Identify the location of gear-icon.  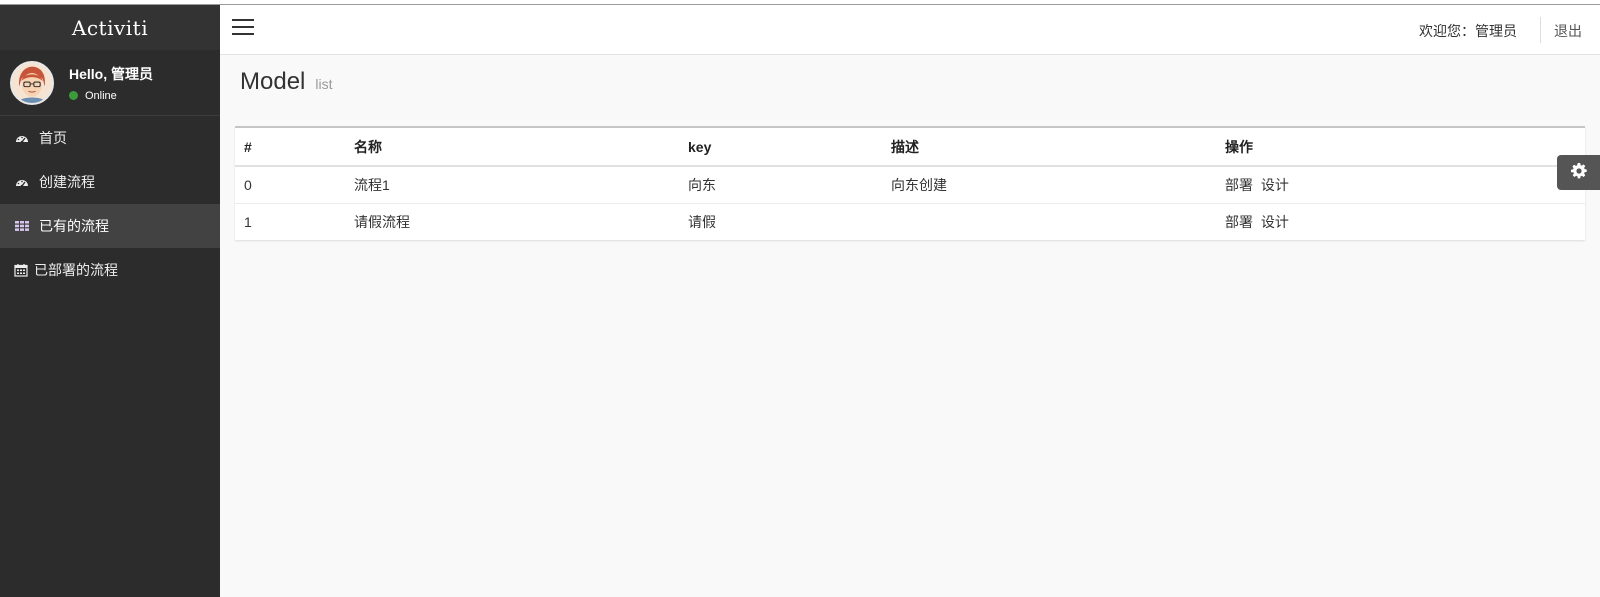
(1578, 172).